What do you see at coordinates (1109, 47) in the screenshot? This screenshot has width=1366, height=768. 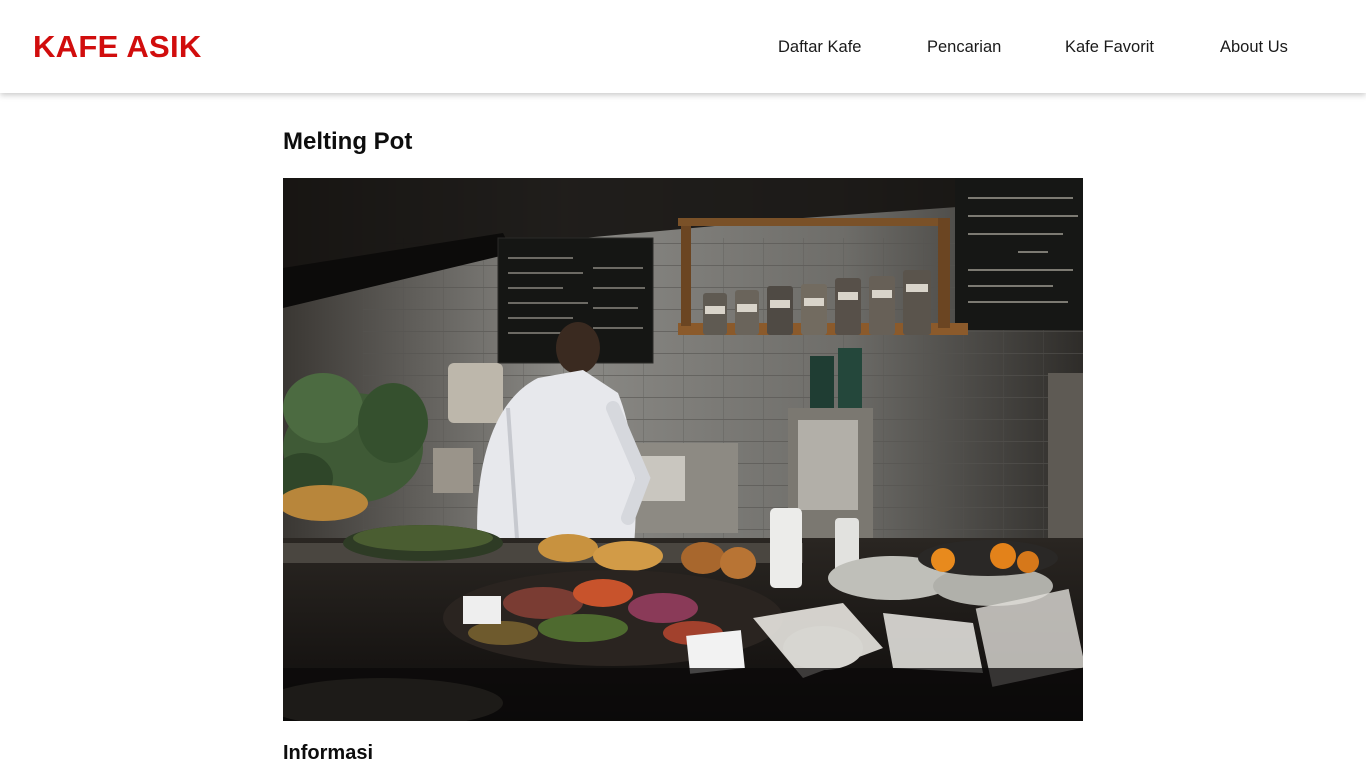 I see `nav-kafe-favorit: Kafe Favorit` at bounding box center [1109, 47].